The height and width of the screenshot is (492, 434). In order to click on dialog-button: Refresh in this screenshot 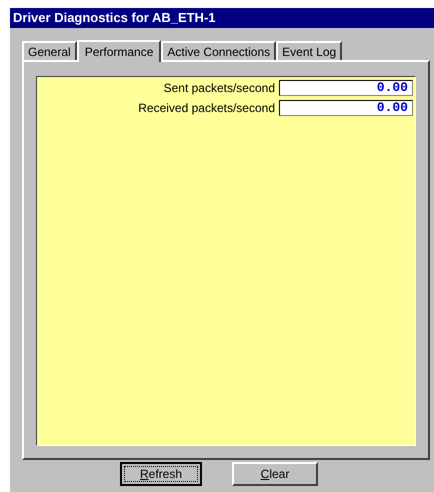, I will do `click(161, 474)`.